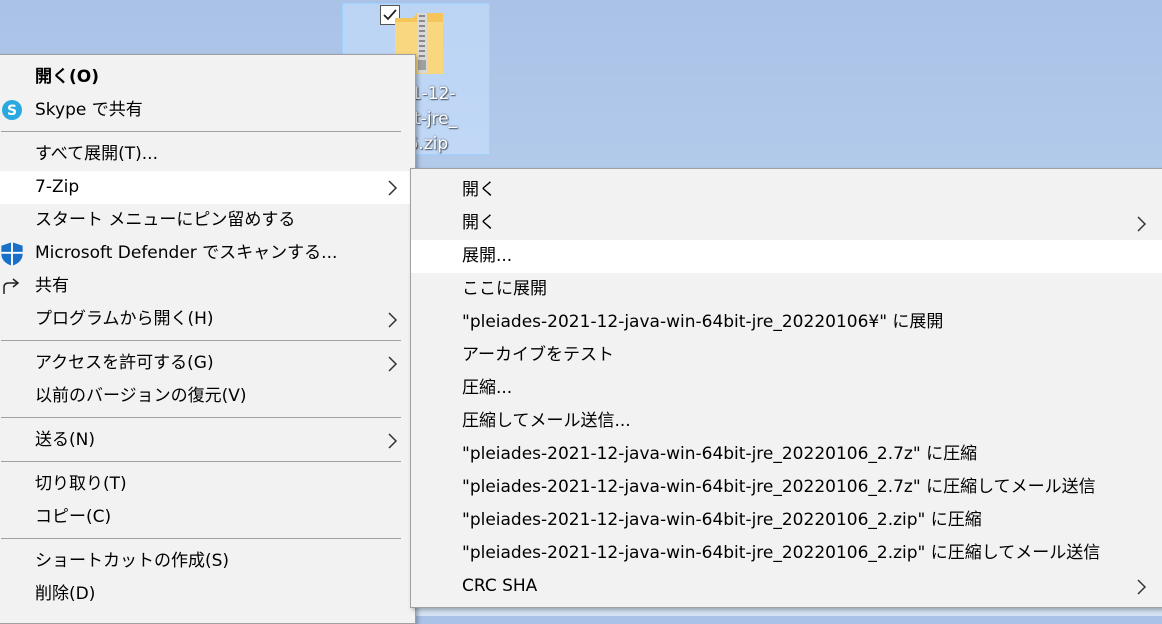 The height and width of the screenshot is (624, 1162). I want to click on defender-shield-icon, so click(12, 254).